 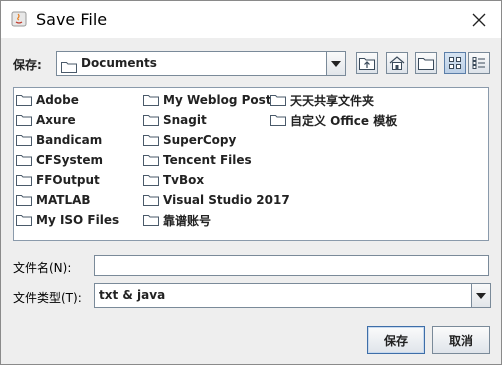 I want to click on home-button, so click(x=397, y=63).